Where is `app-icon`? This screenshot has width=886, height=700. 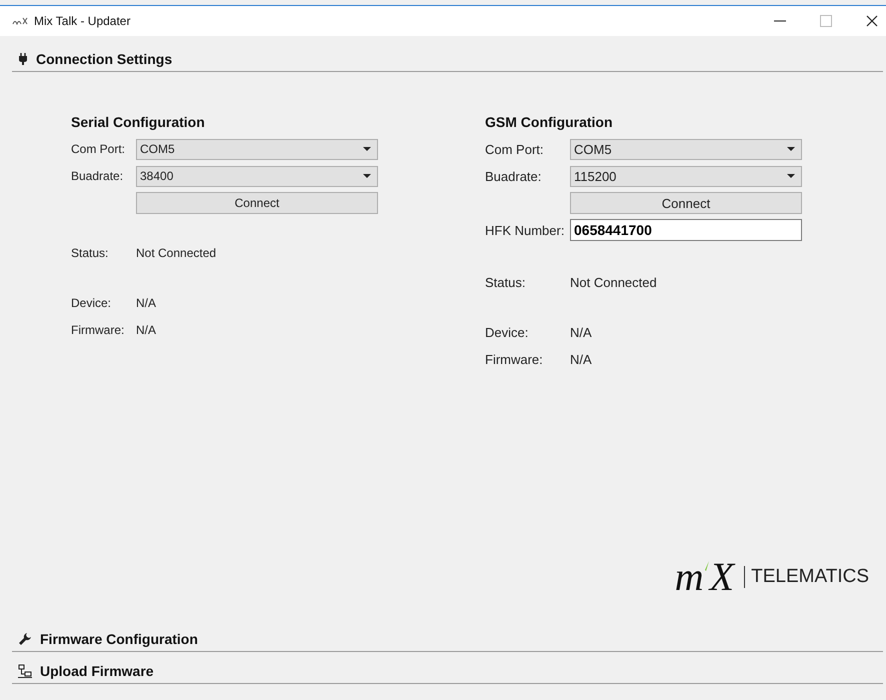 app-icon is located at coordinates (20, 21).